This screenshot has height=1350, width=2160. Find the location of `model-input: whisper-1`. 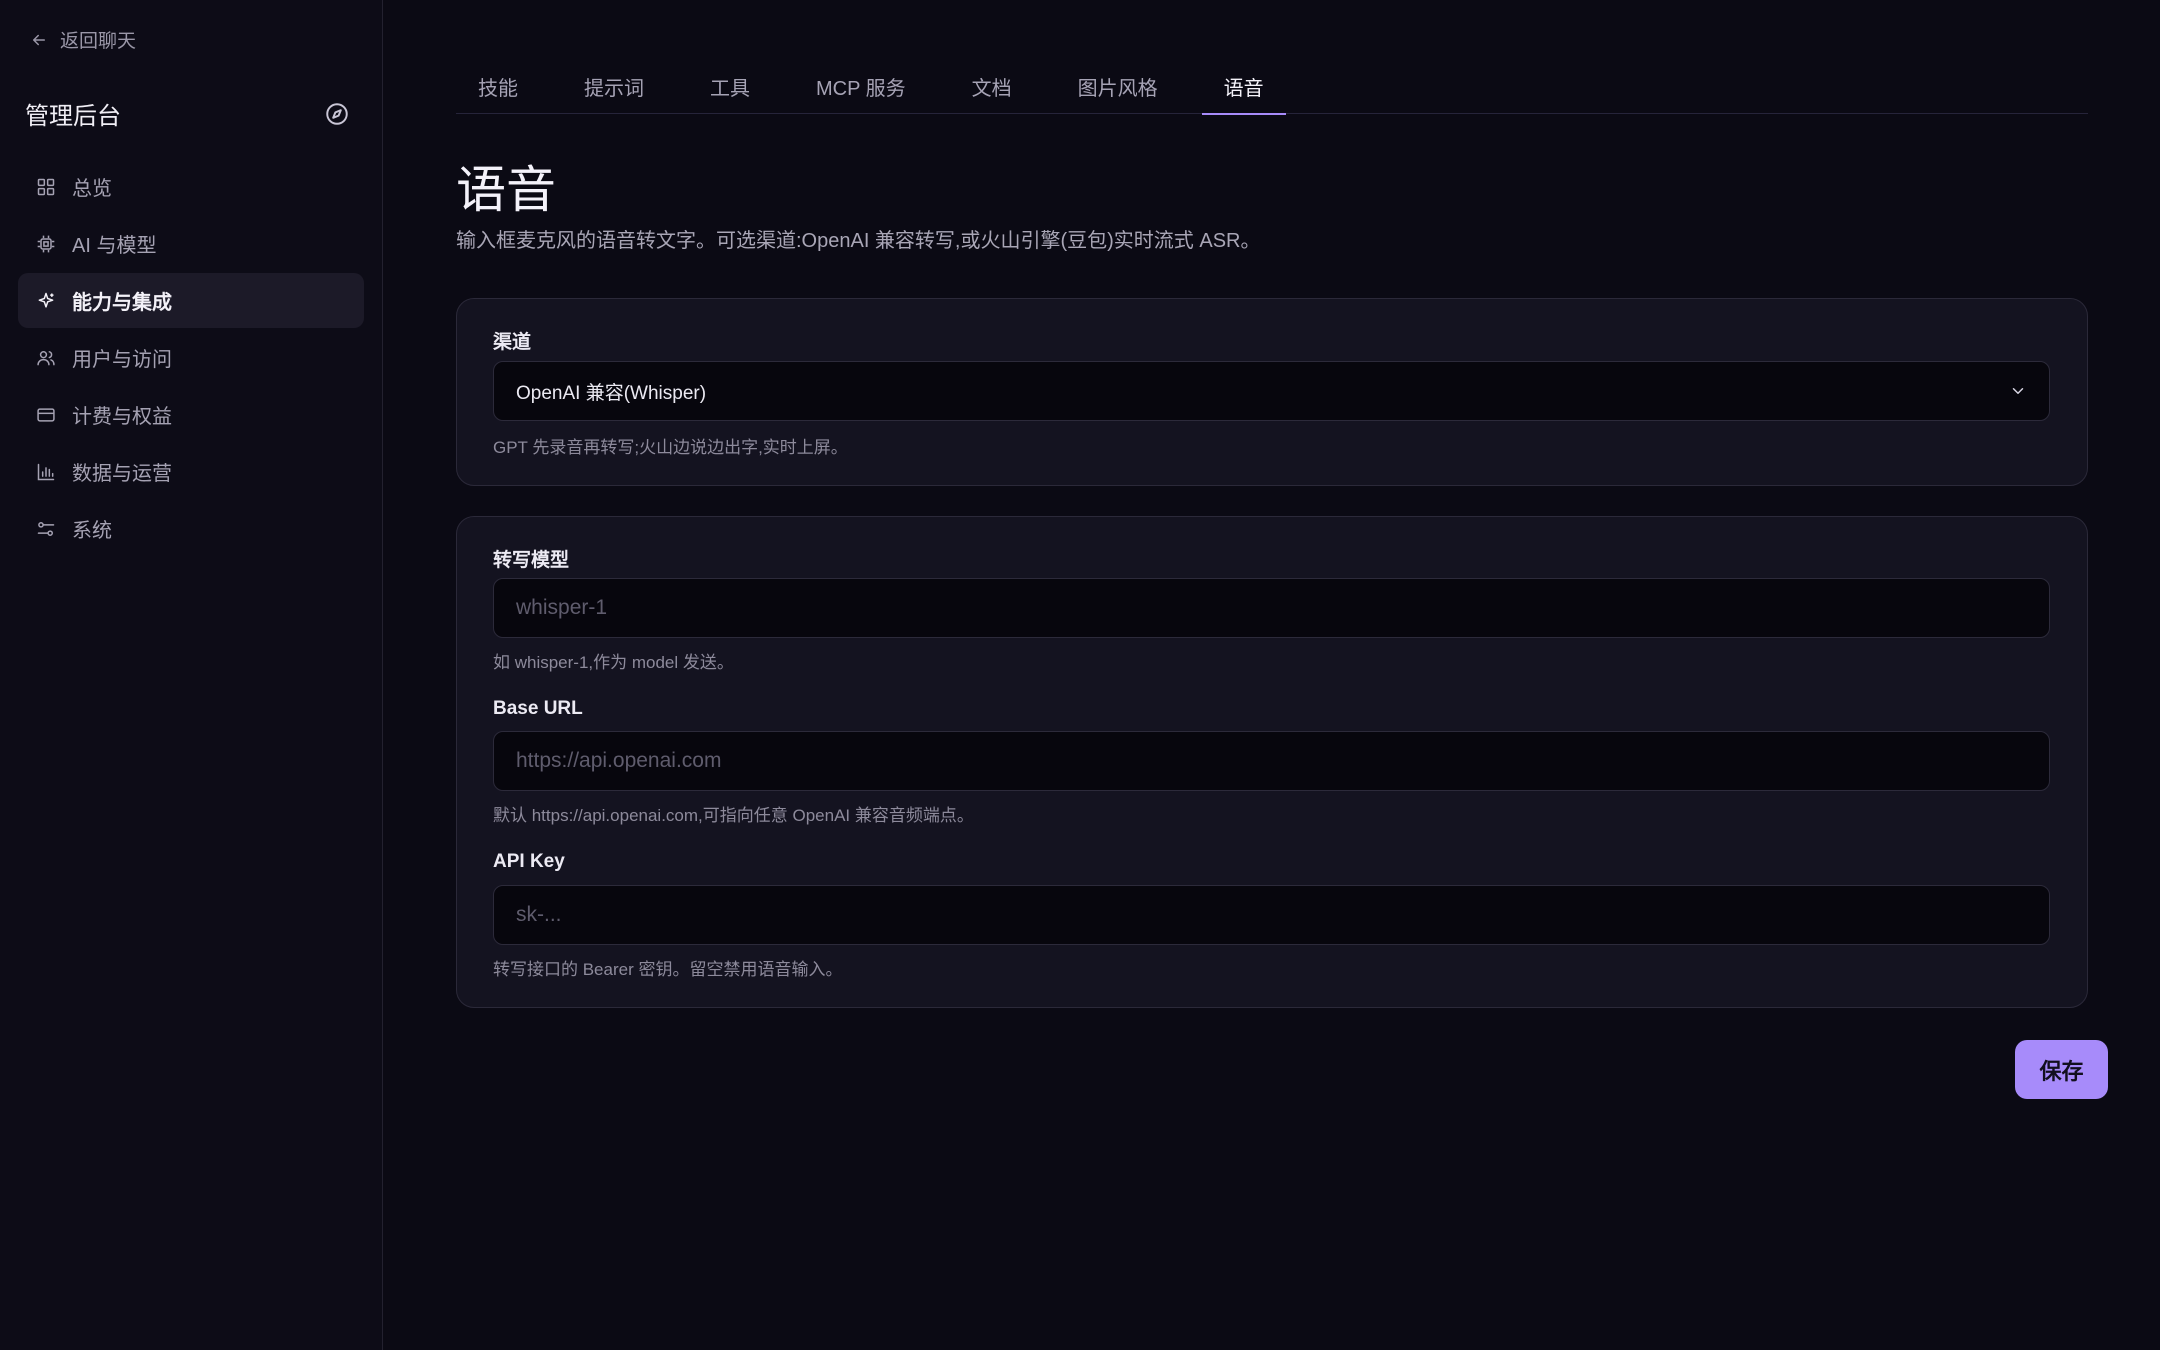

model-input: whisper-1 is located at coordinates (1271, 608).